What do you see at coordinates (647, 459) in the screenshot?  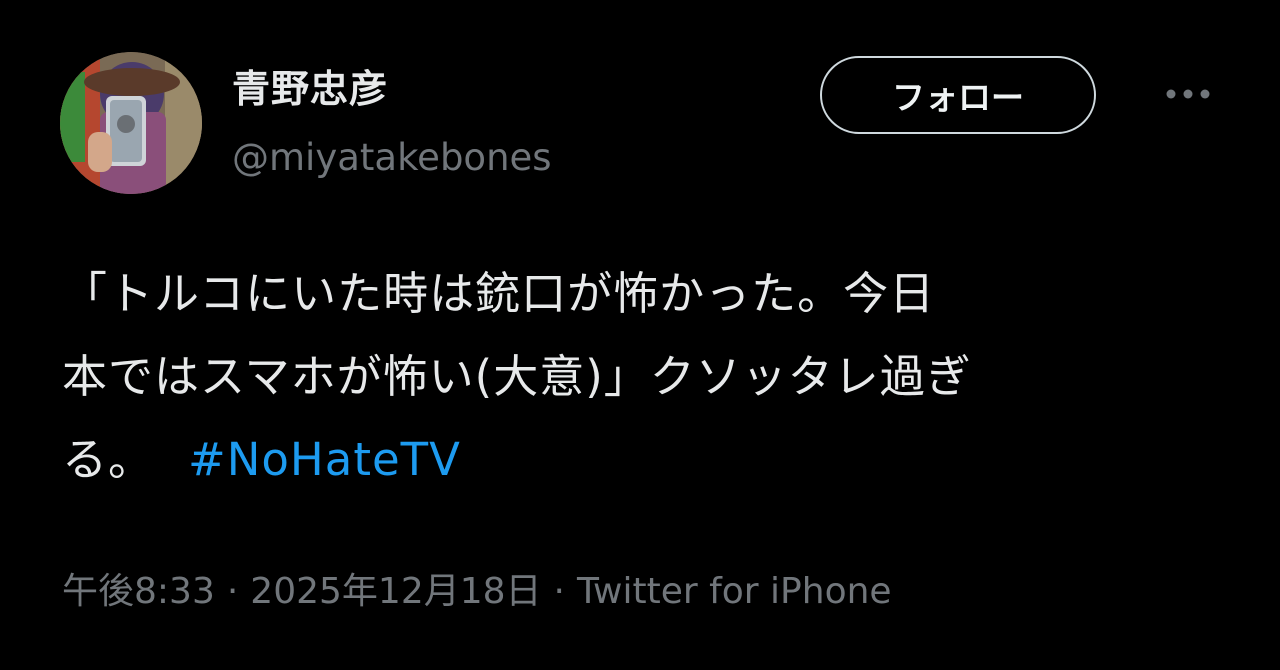 I see `tweet-text-line: る。 #NoHateTV` at bounding box center [647, 459].